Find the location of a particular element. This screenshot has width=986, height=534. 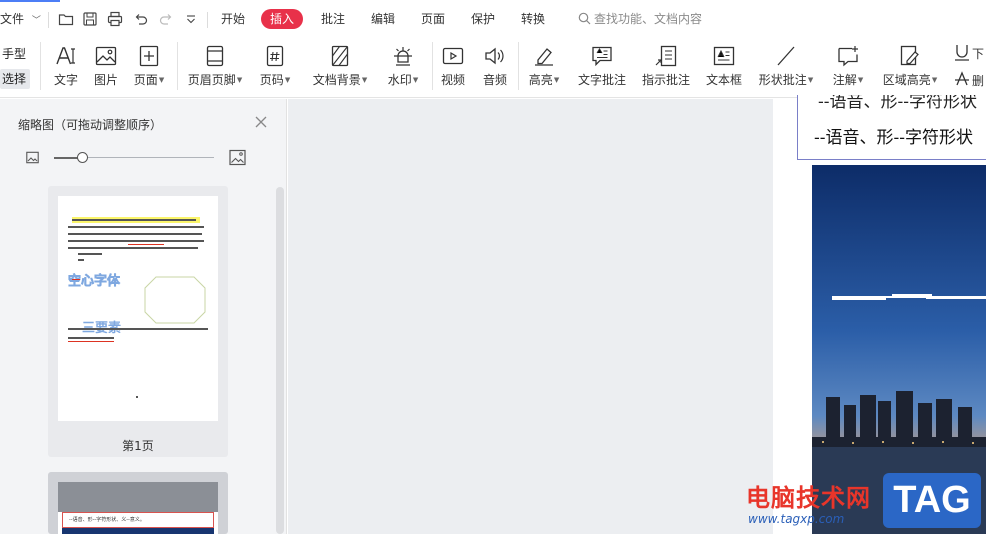

background-icon is located at coordinates (340, 56).